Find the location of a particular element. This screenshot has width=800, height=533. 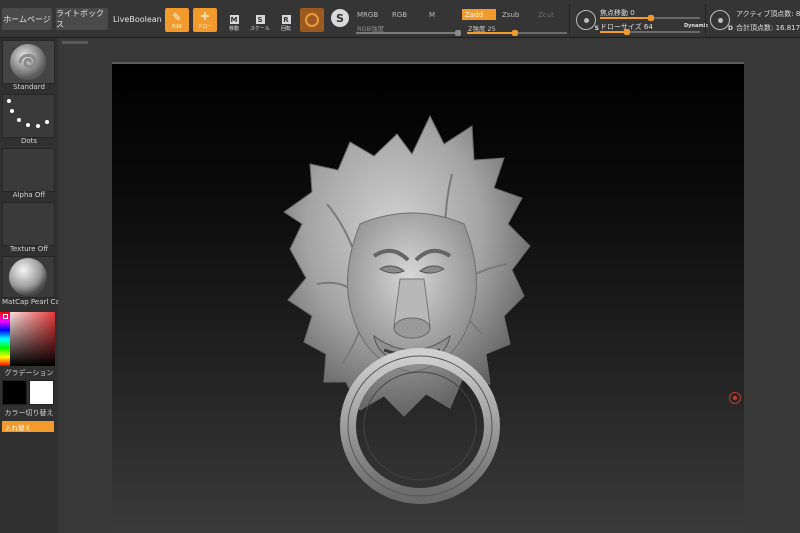

move-button: M 移動 is located at coordinates (234, 21).